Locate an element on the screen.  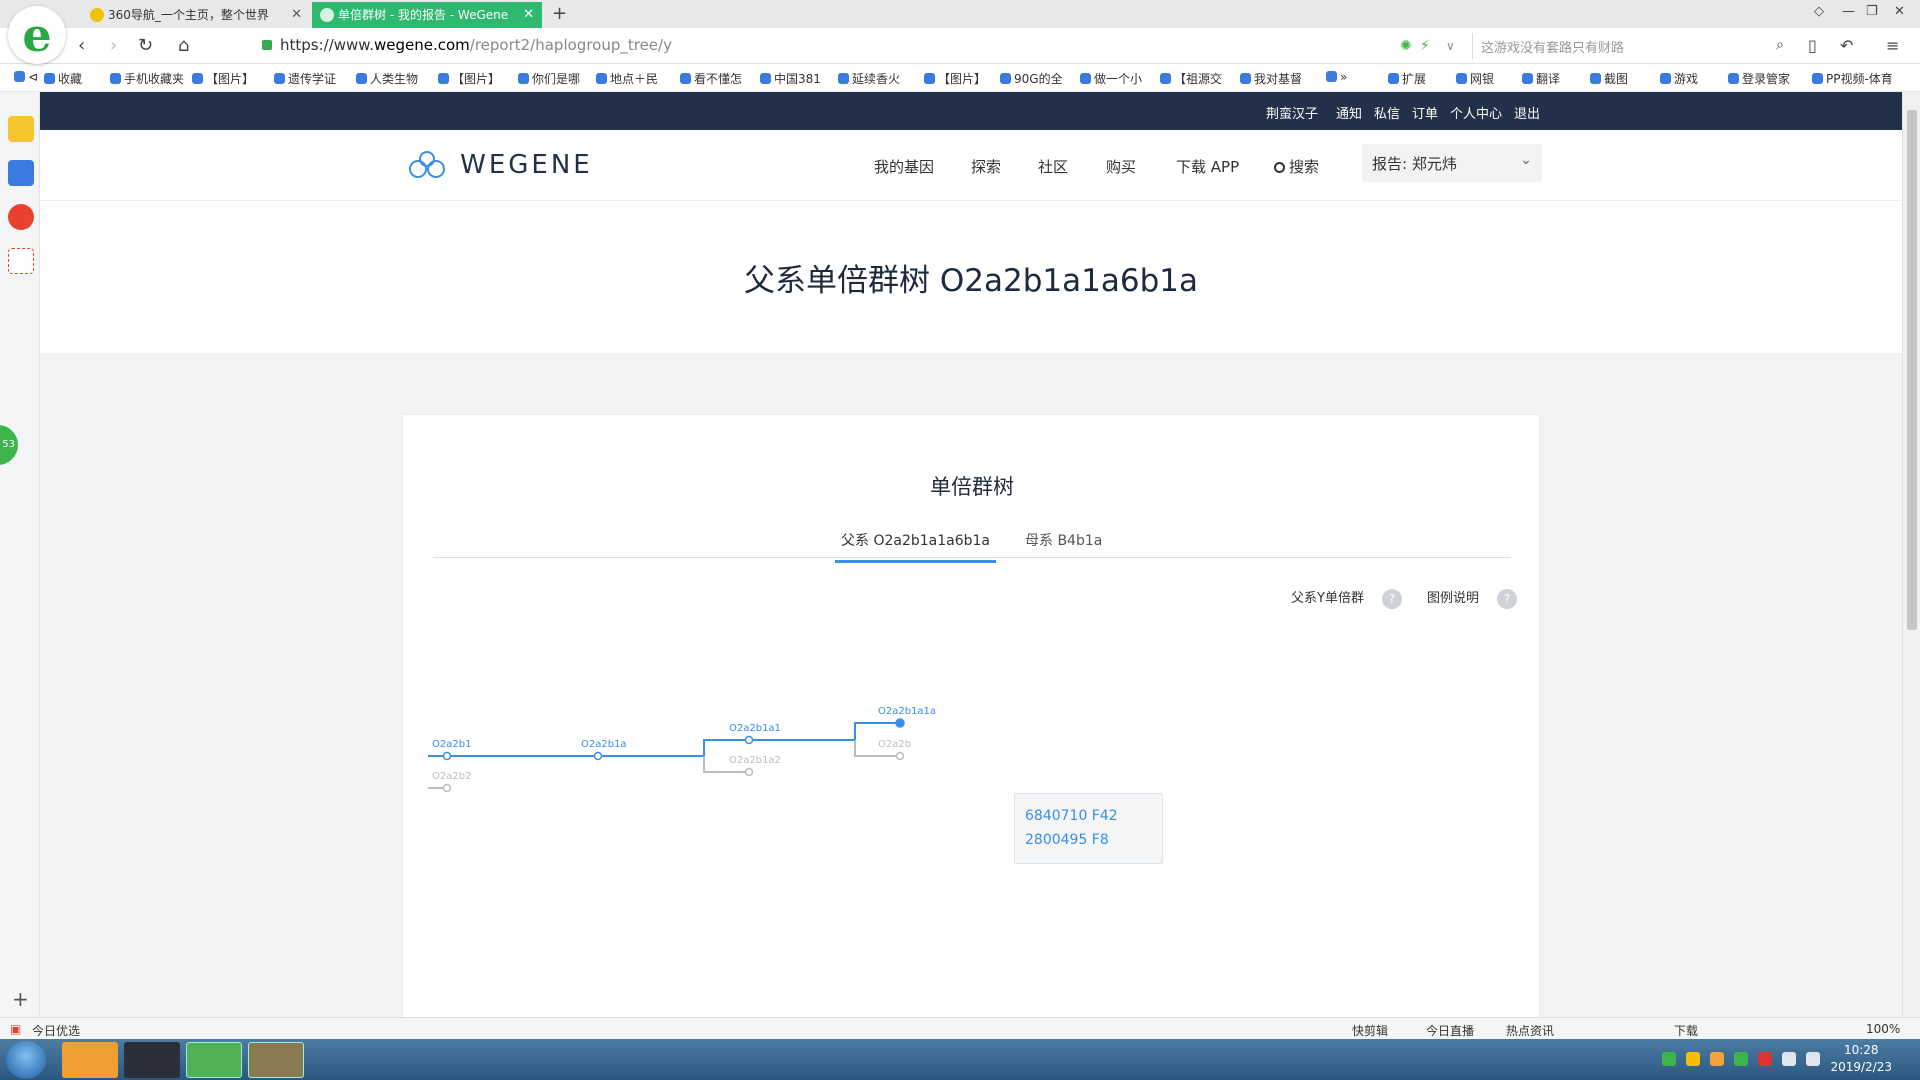
star-icon is located at coordinates (21, 129).